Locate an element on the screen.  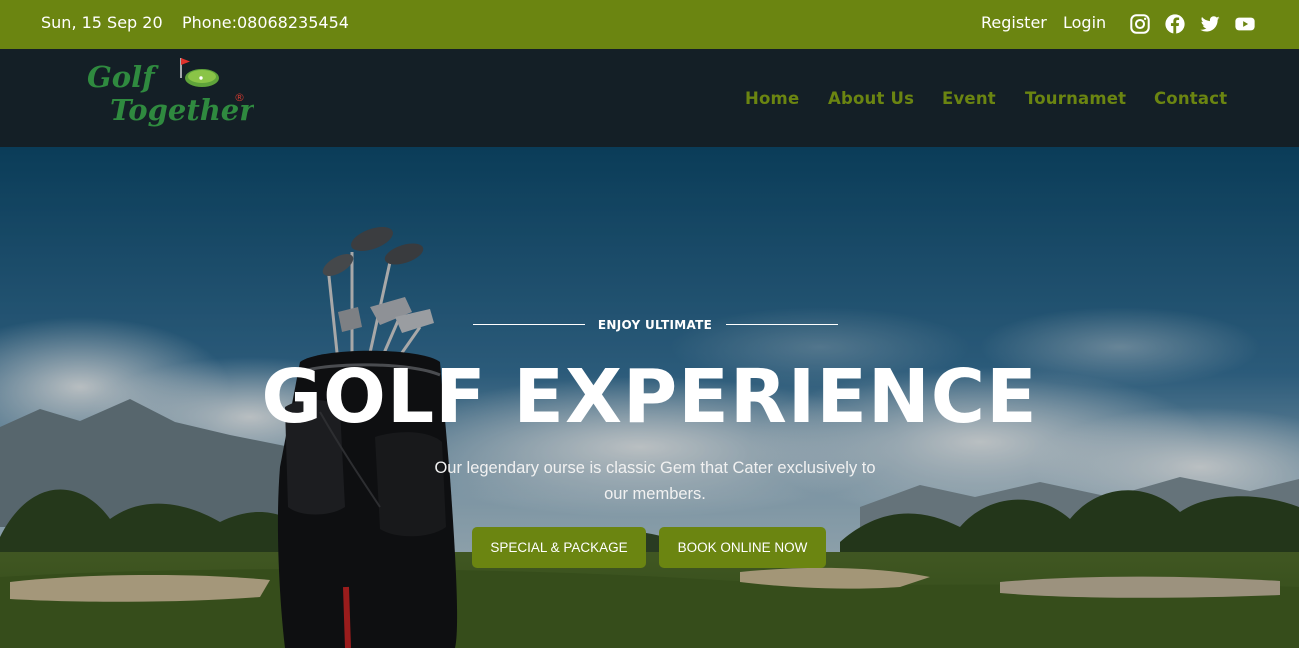
registered-mark: ® is located at coordinates (239, 97).